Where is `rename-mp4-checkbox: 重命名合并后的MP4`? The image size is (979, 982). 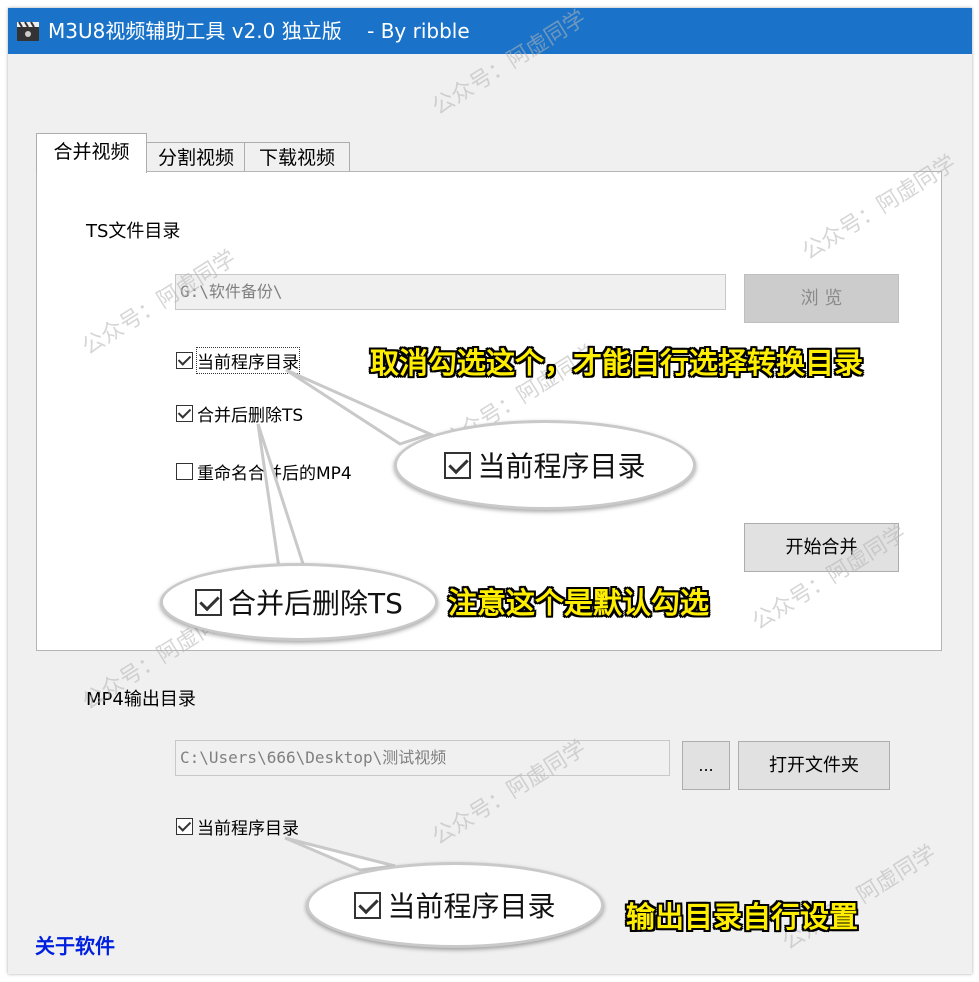 rename-mp4-checkbox: 重命名合并后的MP4 is located at coordinates (264, 471).